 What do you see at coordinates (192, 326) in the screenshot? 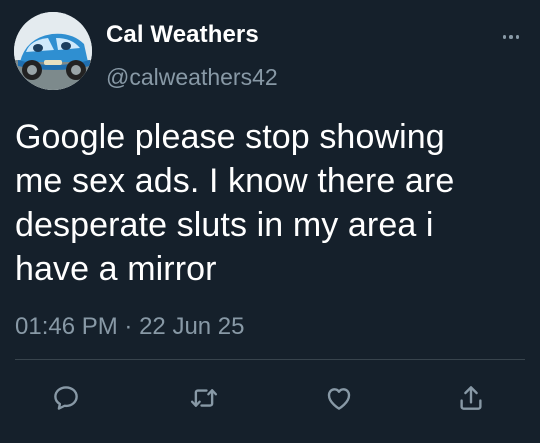
I see `tweet-date: 22 Jun 25` at bounding box center [192, 326].